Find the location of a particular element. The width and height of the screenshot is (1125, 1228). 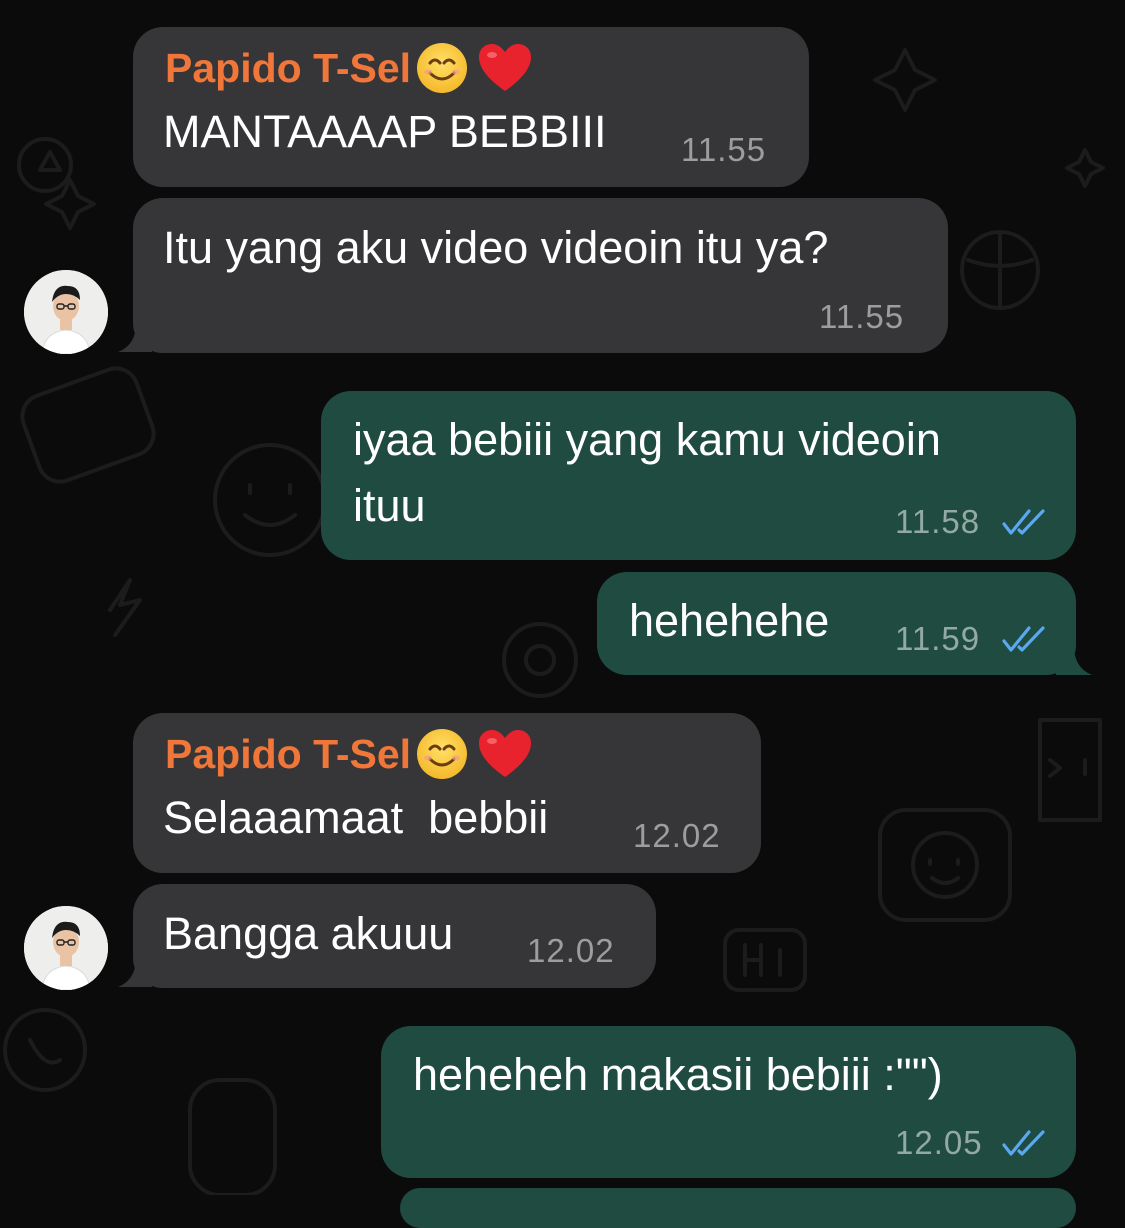

message-bubble-incoming: Papido T-Sel MANTAAAAP BEBBIII 11.55 is located at coordinates (471, 107).